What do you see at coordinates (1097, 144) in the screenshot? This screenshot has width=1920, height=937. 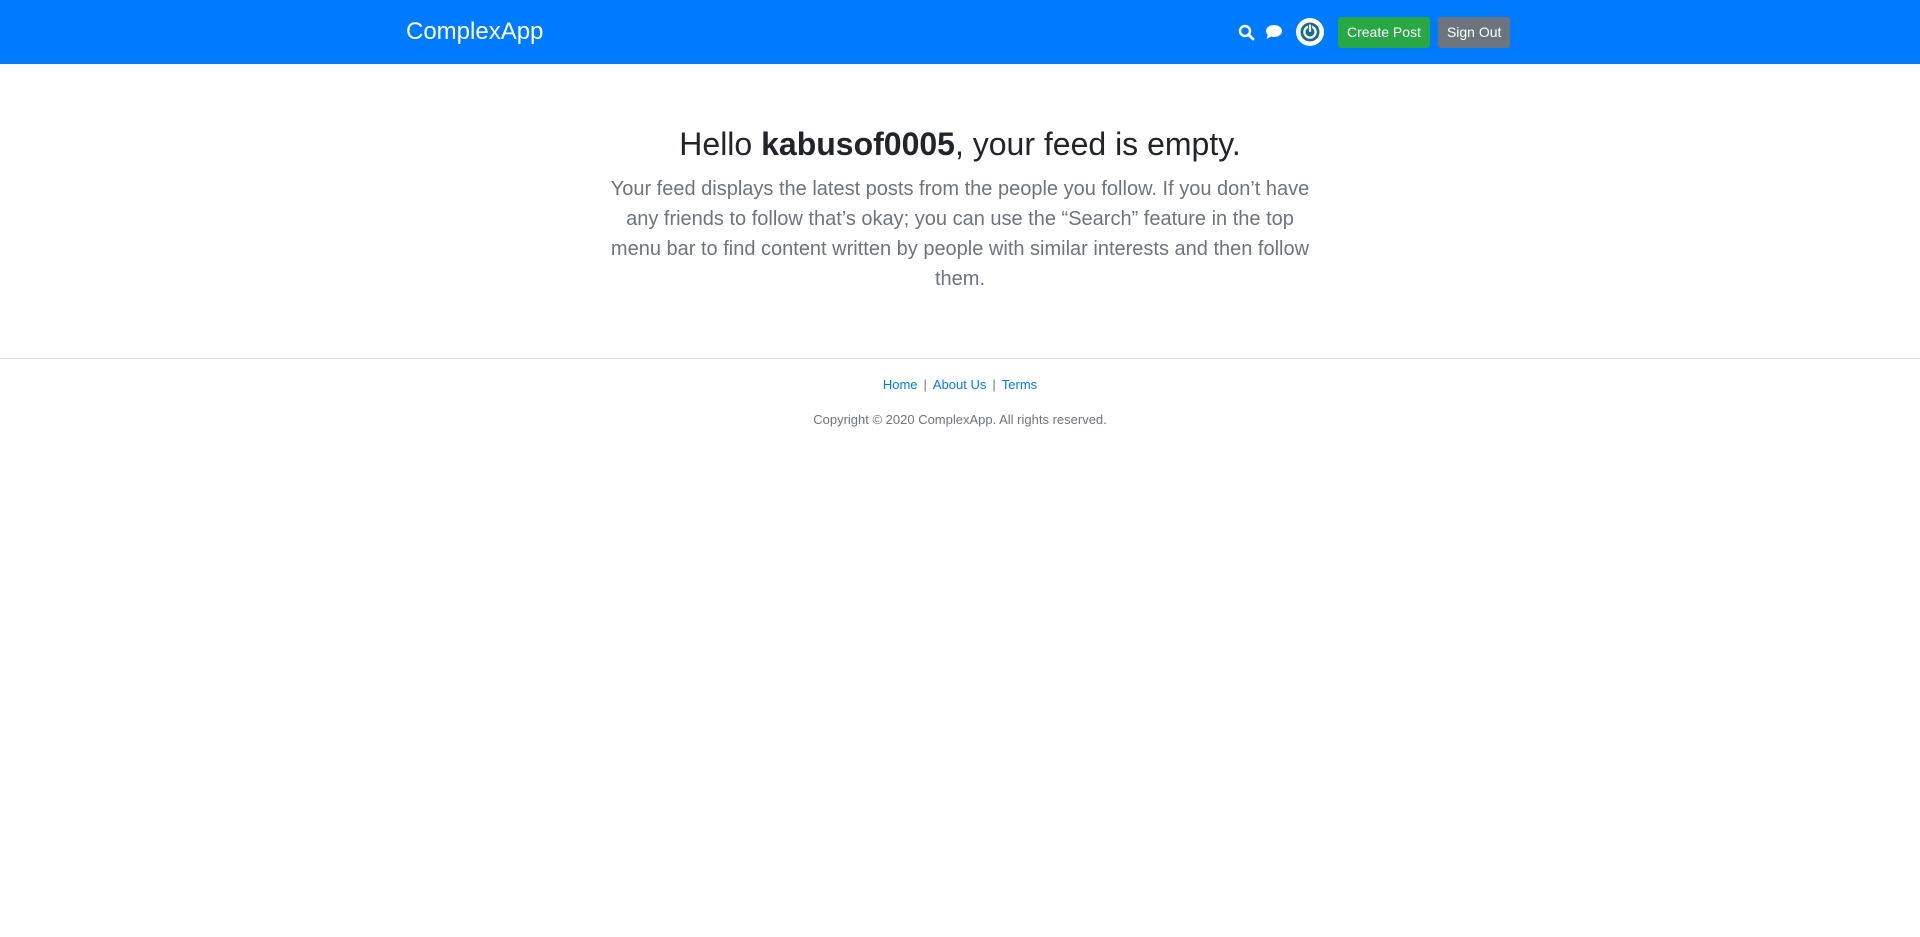 I see `greeting-suffix: , your feed is empty.` at bounding box center [1097, 144].